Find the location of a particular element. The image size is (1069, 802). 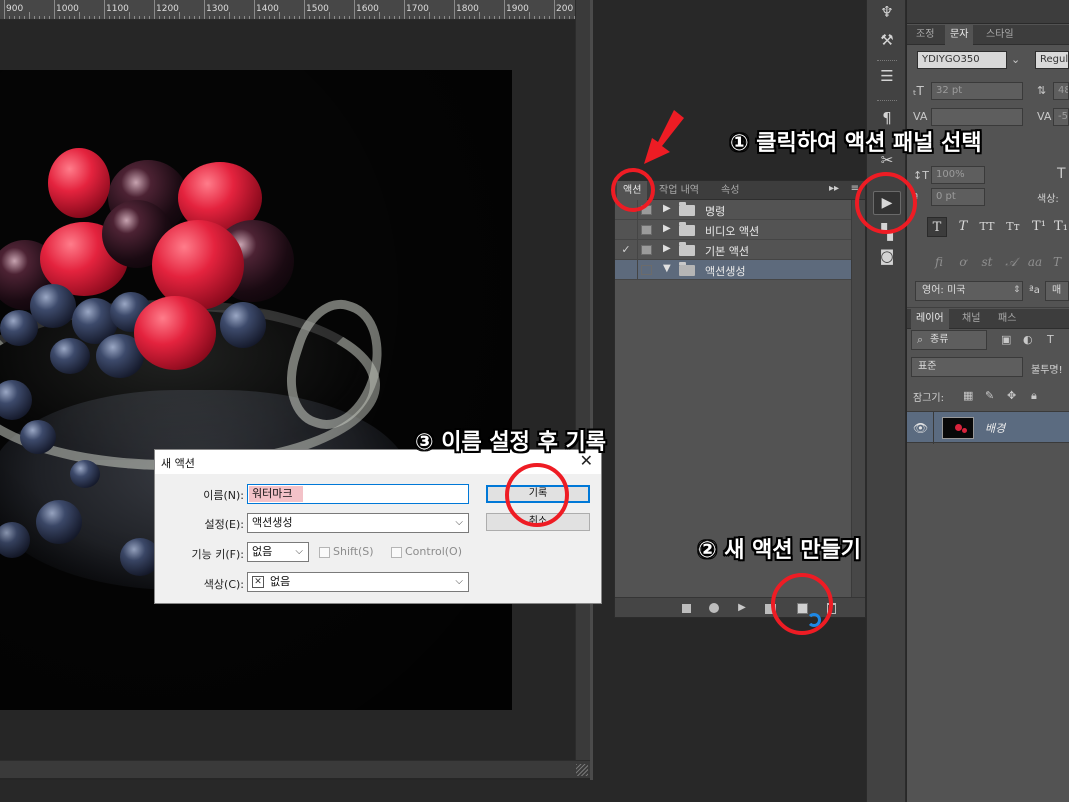

document-frame is located at coordinates (591, 390).